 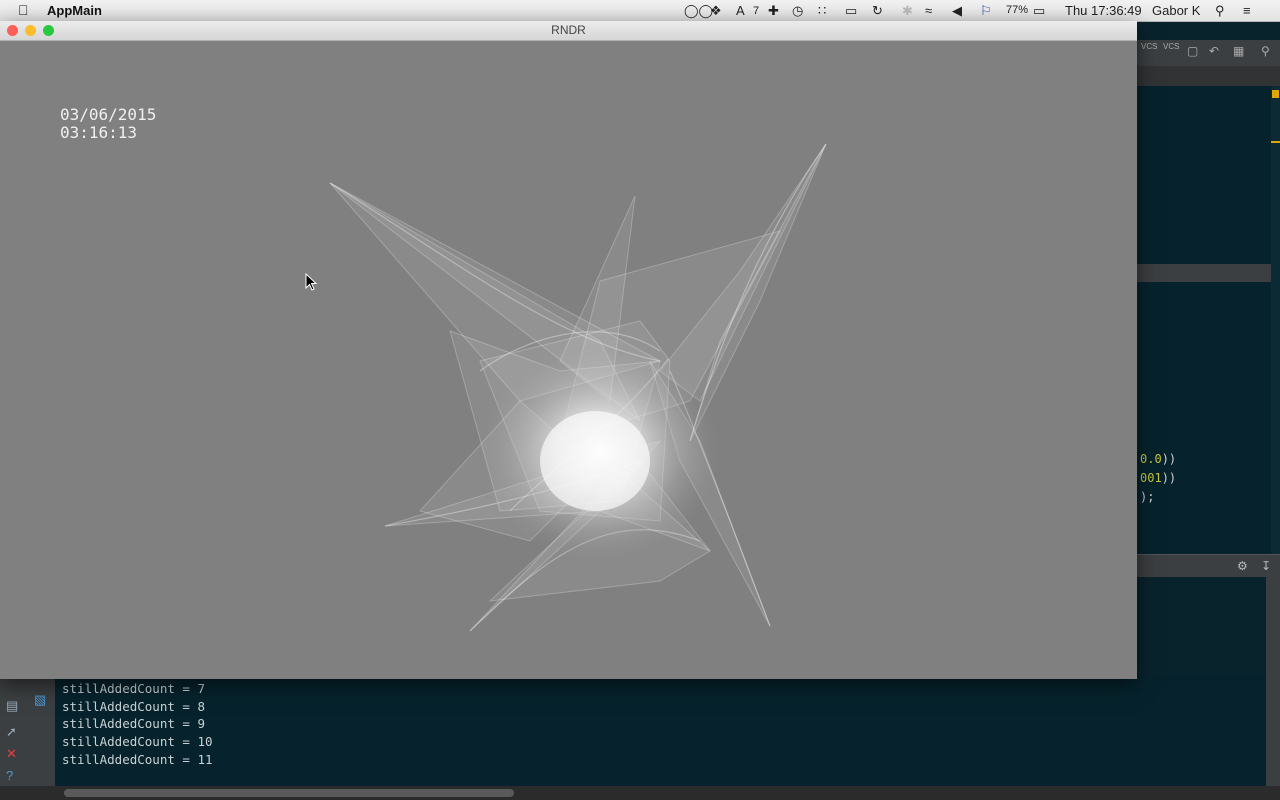 What do you see at coordinates (133, 688) in the screenshot?
I see `console-line: stillAddedCount = 7` at bounding box center [133, 688].